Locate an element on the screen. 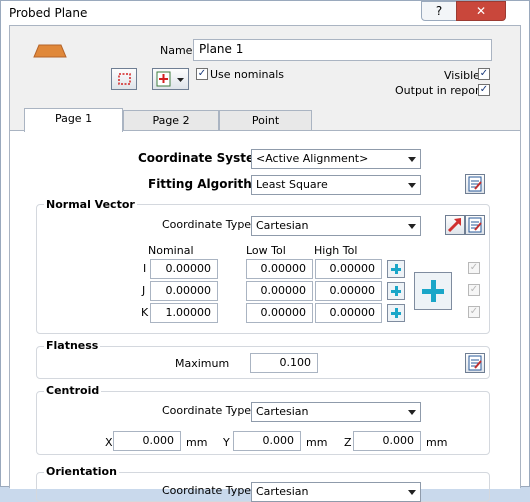 The width and height of the screenshot is (530, 502). high-tol-j-input: 0.00000 is located at coordinates (348, 291).